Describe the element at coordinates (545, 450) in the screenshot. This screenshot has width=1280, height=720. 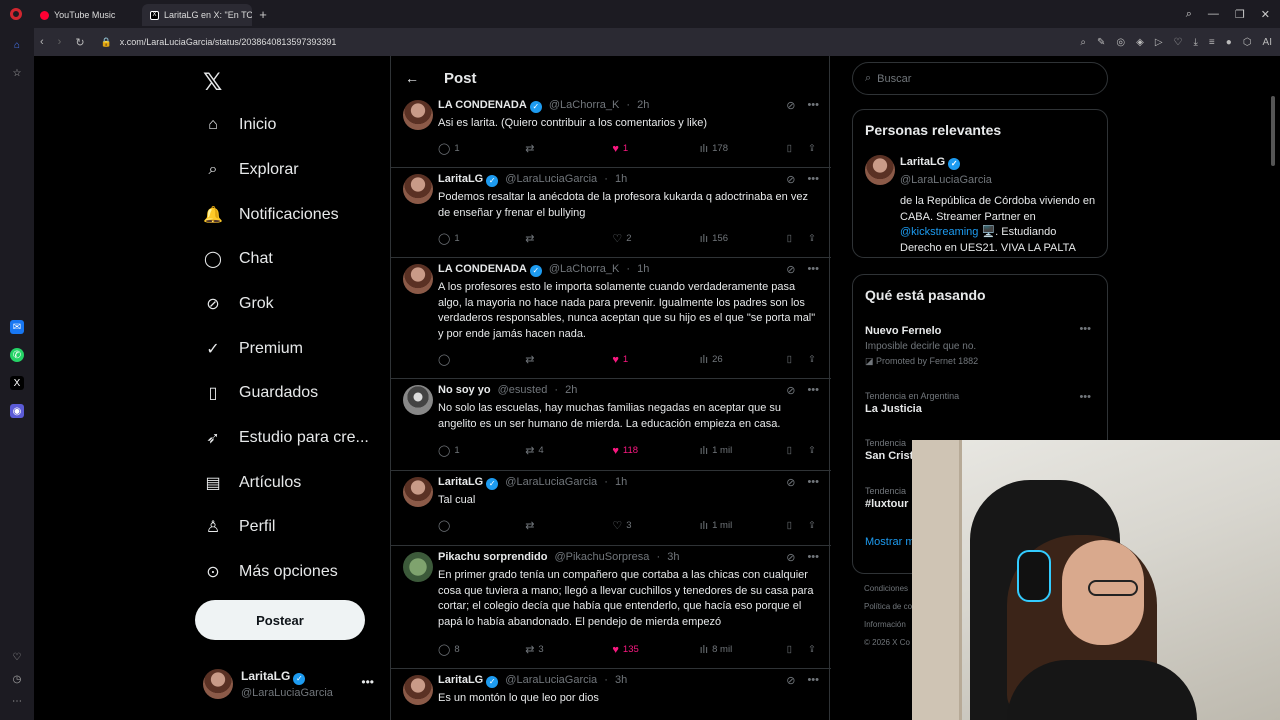
I see `repost-button: ⇄ 4` at that location.